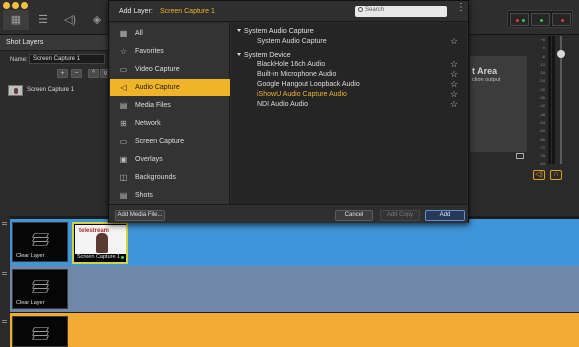 Image resolution: width=579 pixels, height=347 pixels. I want to click on meter-tick-label: -18, so click(542, 73).